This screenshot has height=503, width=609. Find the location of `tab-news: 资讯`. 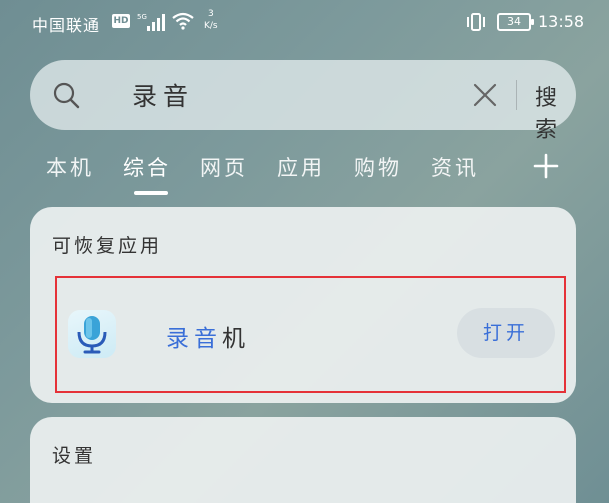

tab-news: 资讯 is located at coordinates (455, 167).